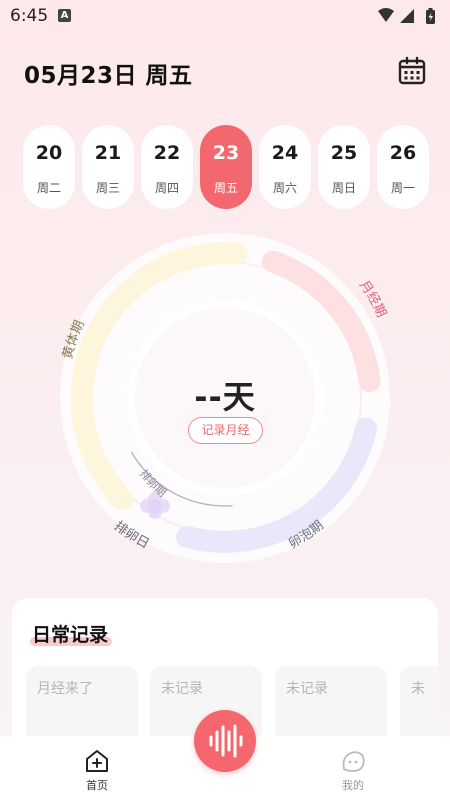  I want to click on day-weekday: 周六, so click(284, 188).